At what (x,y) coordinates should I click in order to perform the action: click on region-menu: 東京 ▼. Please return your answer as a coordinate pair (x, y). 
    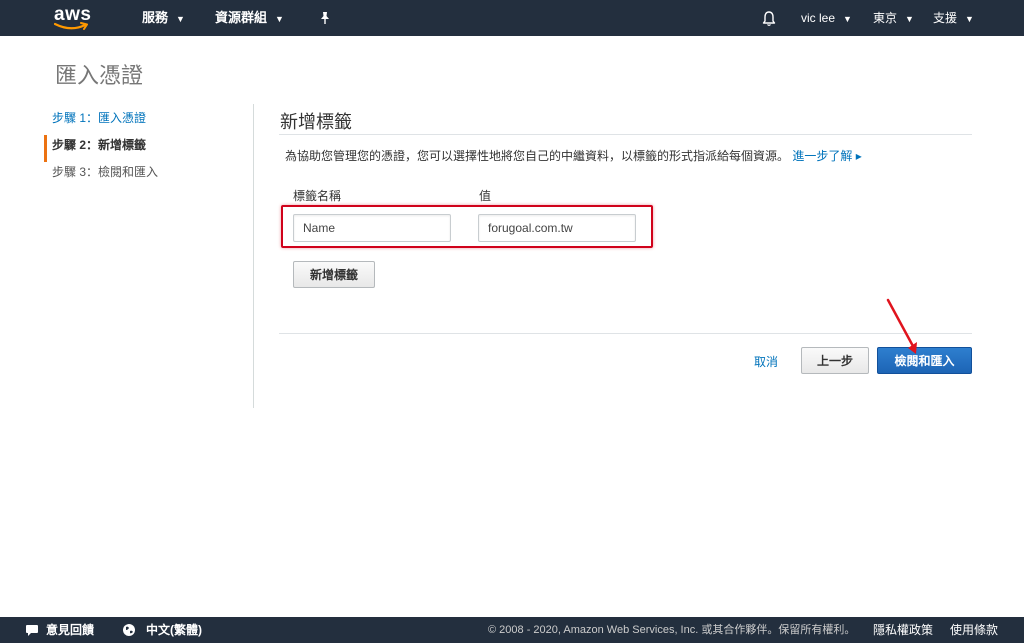
    Looking at the image, I should click on (893, 18).